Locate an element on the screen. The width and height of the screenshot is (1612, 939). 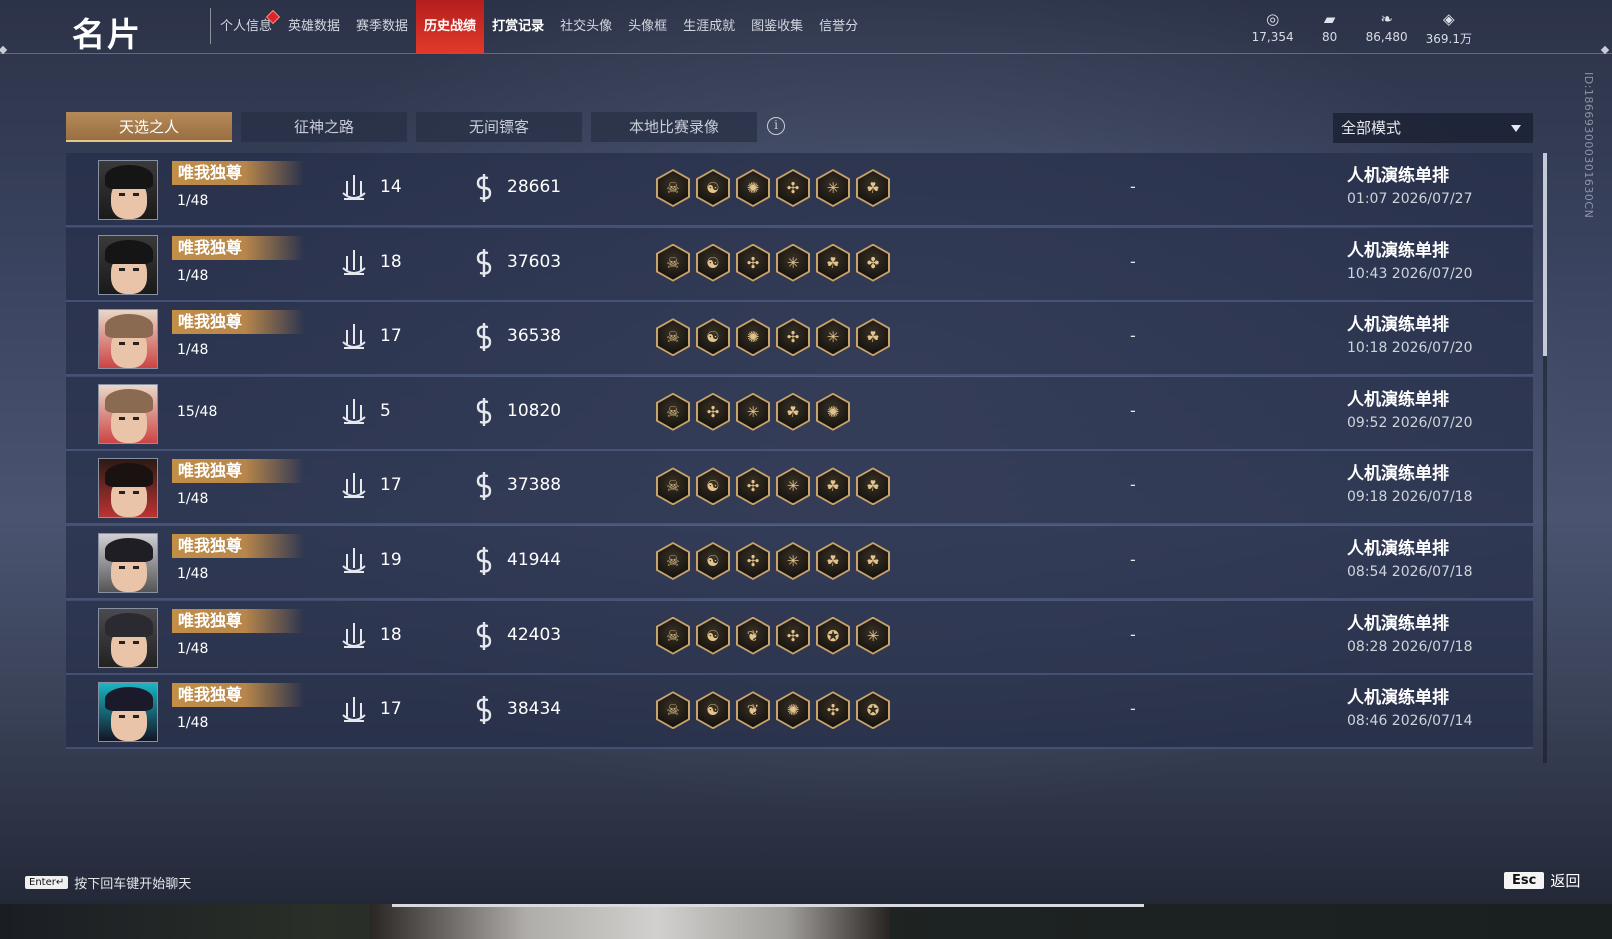
tab-2: 无间镖客 is located at coordinates (499, 127).